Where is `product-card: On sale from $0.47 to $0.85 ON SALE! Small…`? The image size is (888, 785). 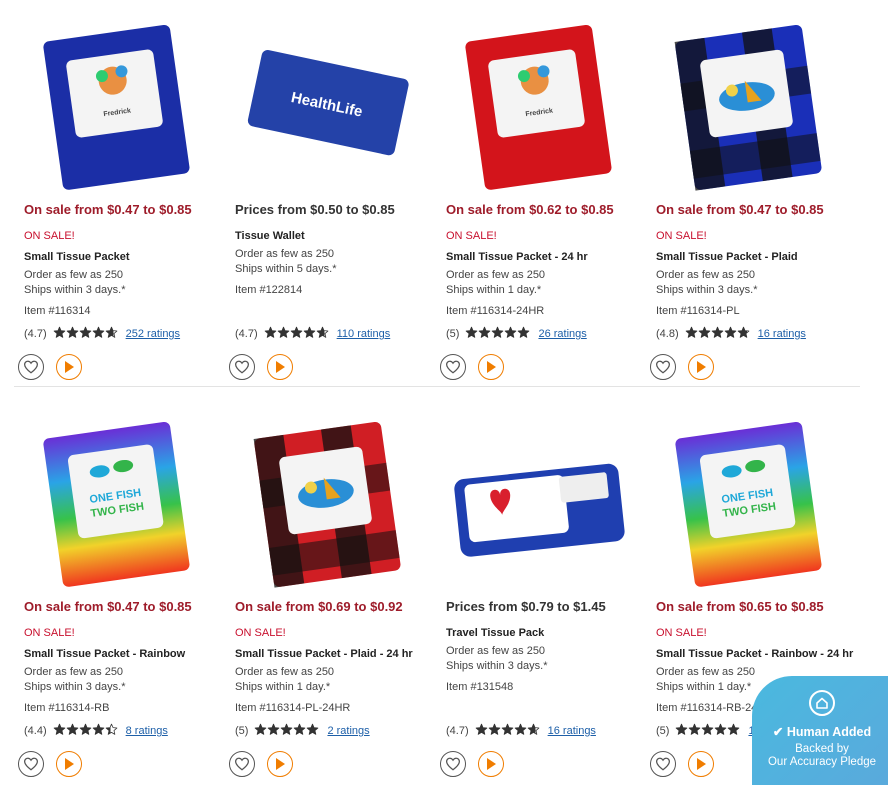
product-card: On sale from $0.47 to $0.85 ON SALE! Small… is located at coordinates (753, 198).